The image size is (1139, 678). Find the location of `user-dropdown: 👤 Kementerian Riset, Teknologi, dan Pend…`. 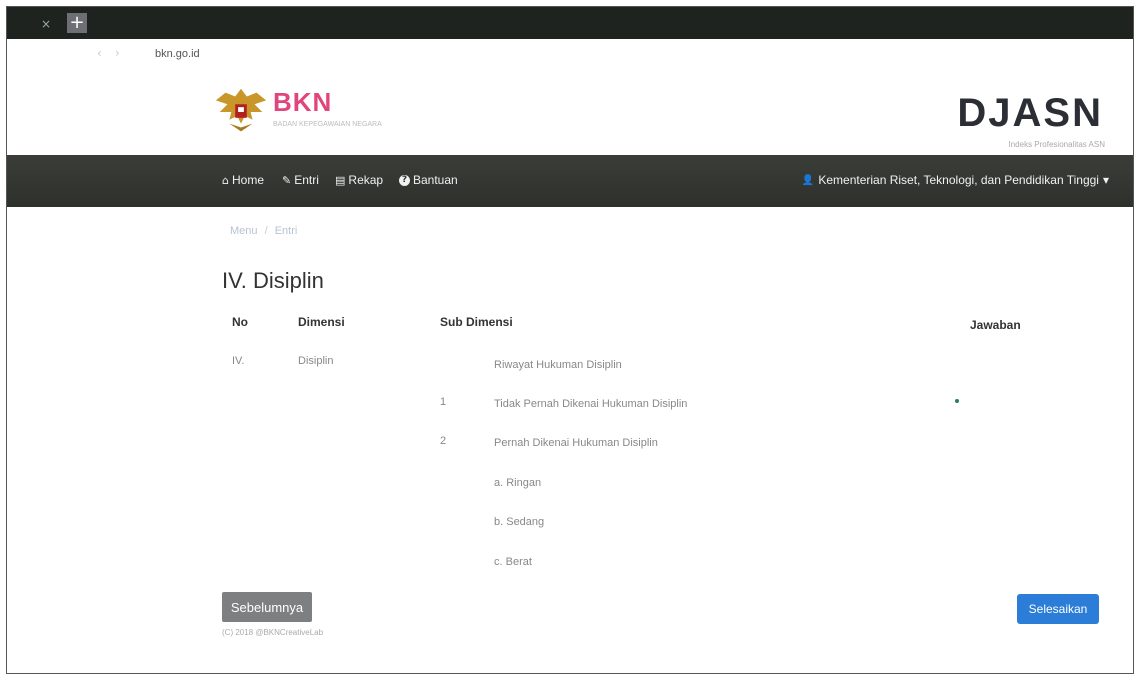

user-dropdown: 👤 Kementerian Riset, Teknologi, dan Pend… is located at coordinates (955, 180).